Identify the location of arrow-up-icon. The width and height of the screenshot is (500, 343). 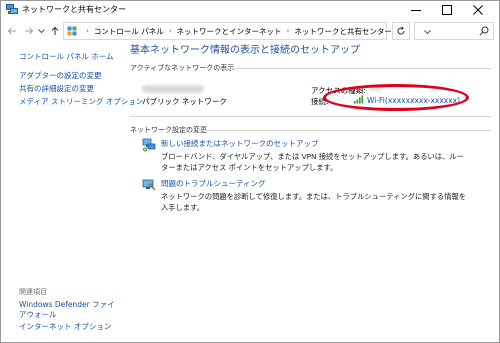
(55, 30).